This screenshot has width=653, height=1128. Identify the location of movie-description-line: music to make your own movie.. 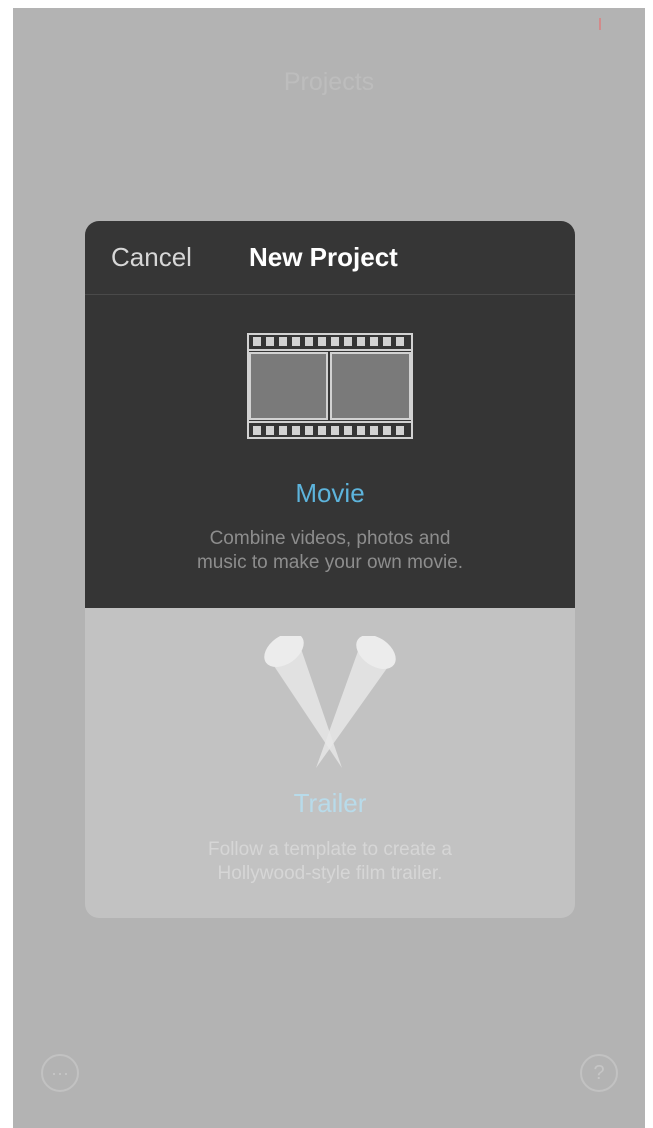
(330, 562).